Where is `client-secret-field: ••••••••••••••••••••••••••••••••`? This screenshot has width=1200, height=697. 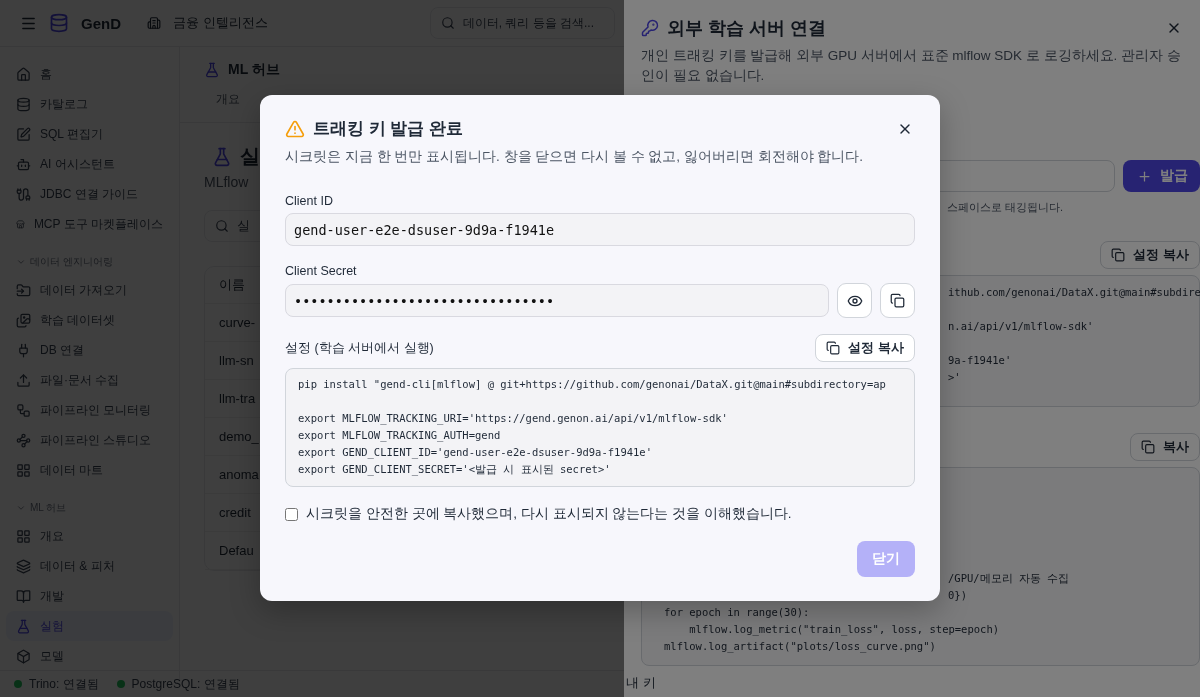 client-secret-field: •••••••••••••••••••••••••••••••• is located at coordinates (557, 300).